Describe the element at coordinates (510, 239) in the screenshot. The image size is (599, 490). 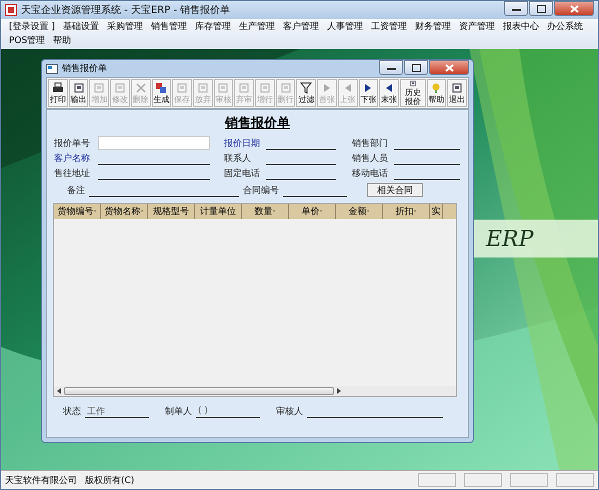
I see `brand-logo-text: ERP` at that location.